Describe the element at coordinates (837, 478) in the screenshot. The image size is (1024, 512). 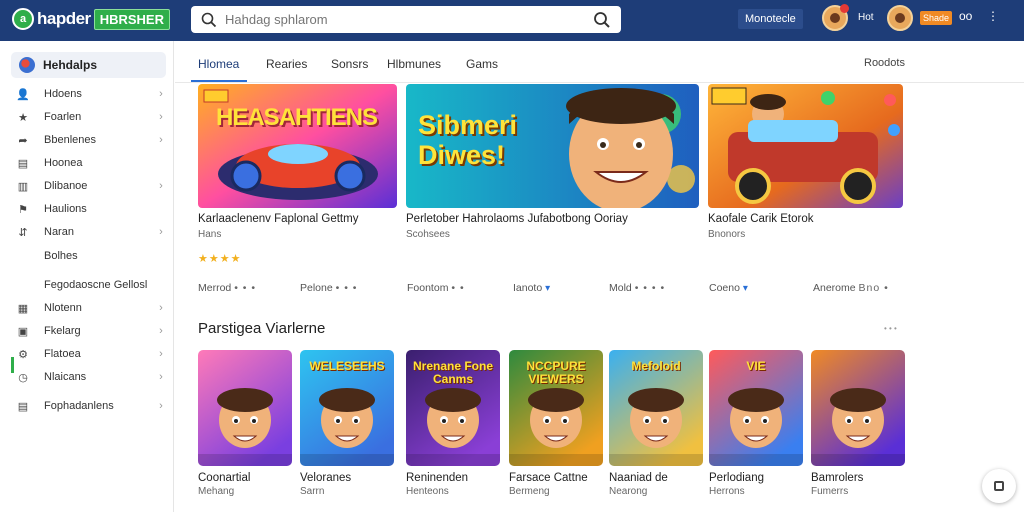
I see `game-tile-title: Bamrolers` at that location.